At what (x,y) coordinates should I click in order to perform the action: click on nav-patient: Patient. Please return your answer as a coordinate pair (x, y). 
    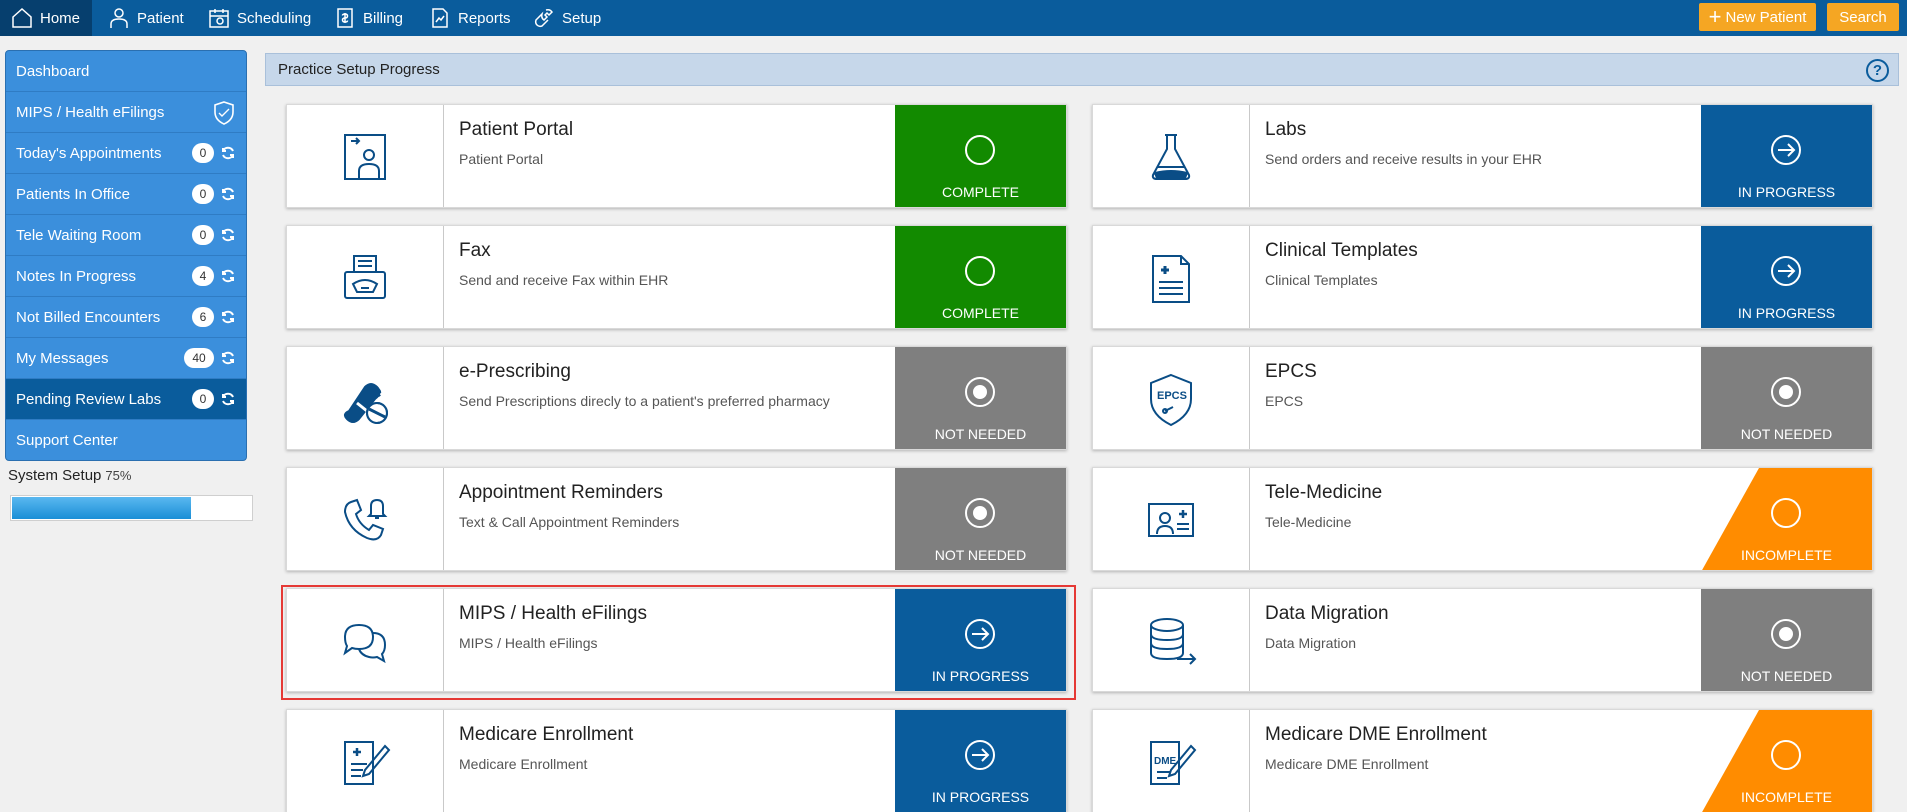
    Looking at the image, I should click on (145, 18).